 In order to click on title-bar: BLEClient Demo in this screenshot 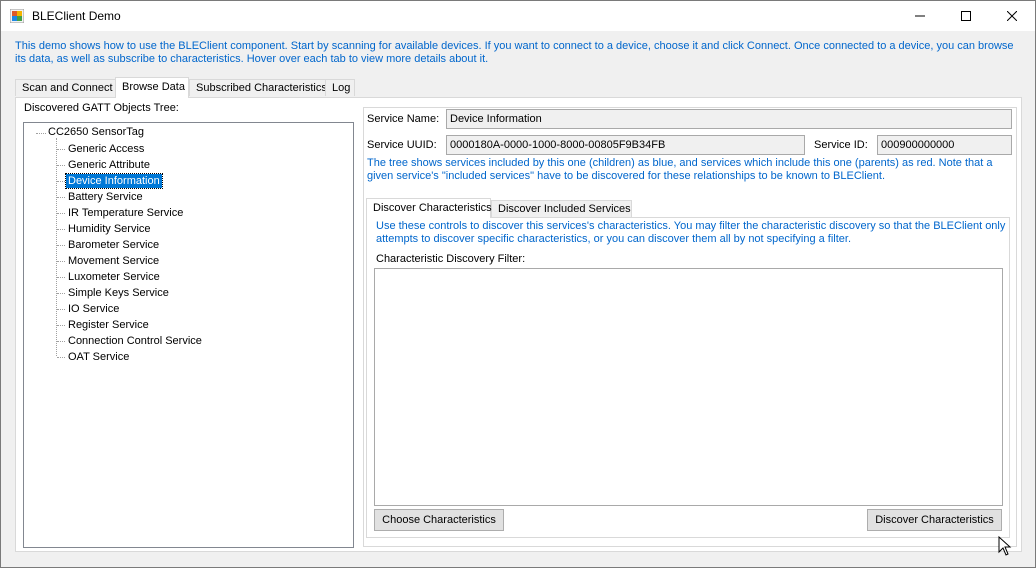, I will do `click(518, 16)`.